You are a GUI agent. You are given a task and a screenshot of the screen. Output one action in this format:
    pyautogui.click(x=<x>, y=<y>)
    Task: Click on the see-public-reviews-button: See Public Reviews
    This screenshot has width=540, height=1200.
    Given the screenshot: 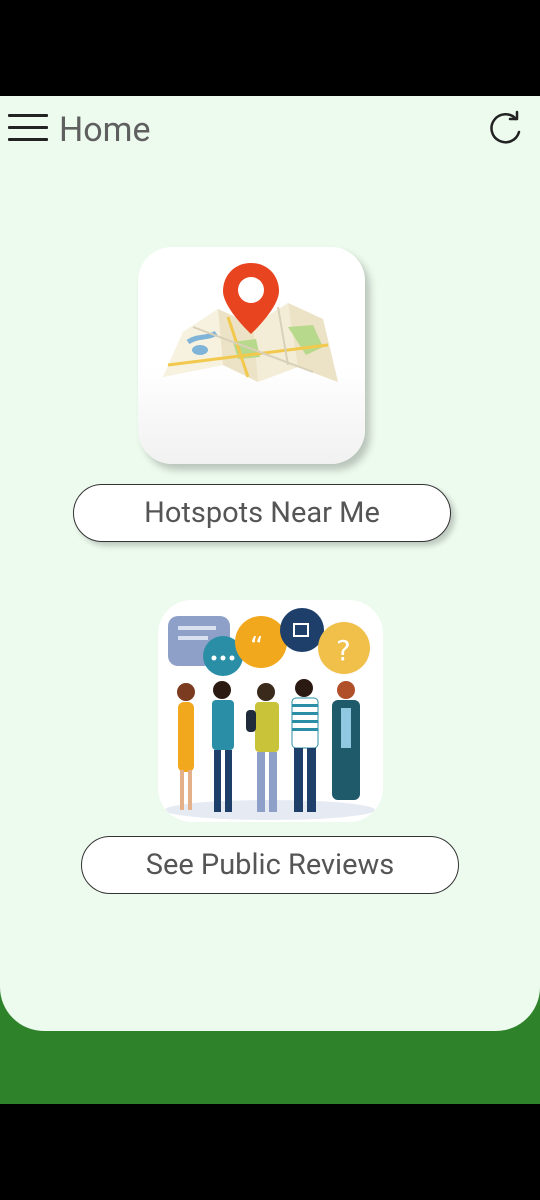 What is the action you would take?
    pyautogui.click(x=270, y=865)
    